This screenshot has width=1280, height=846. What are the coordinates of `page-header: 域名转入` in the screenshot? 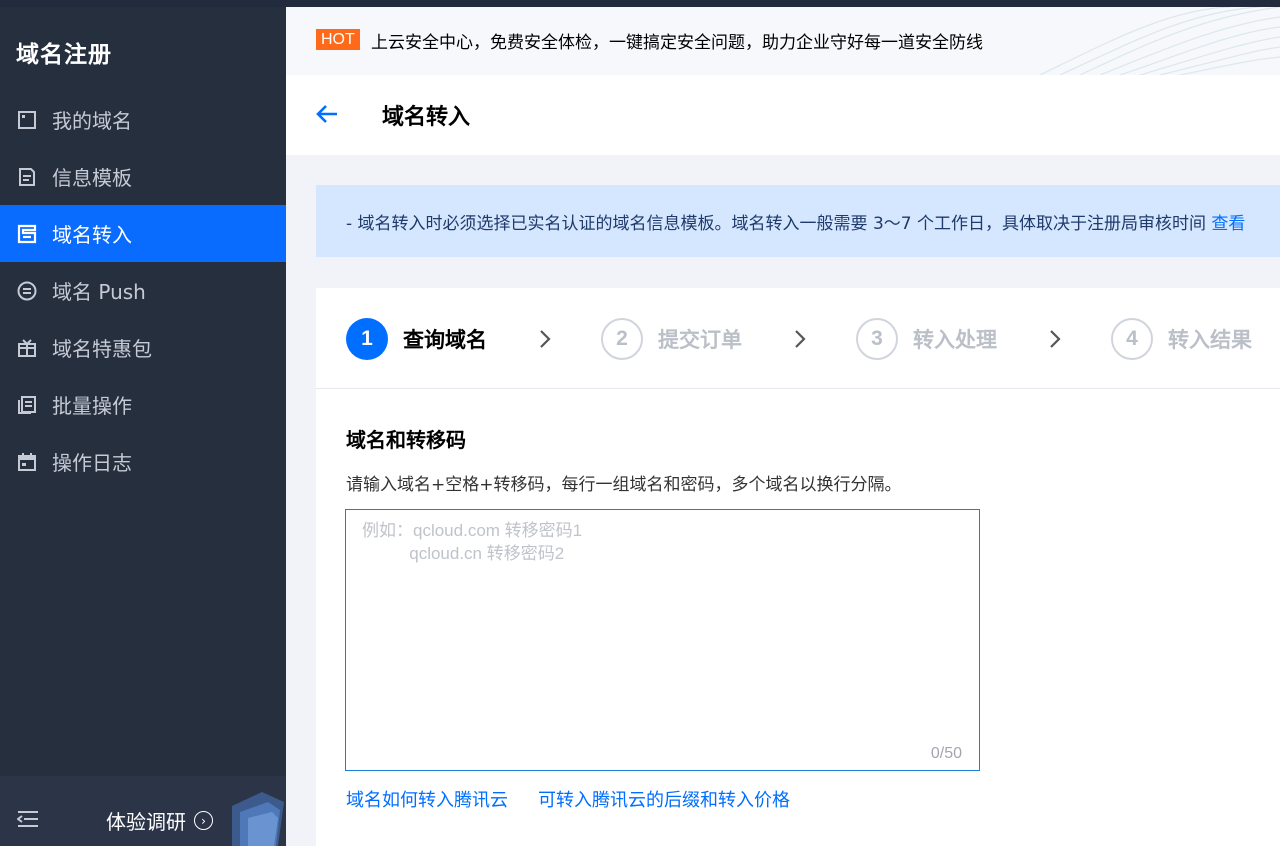 It's located at (783, 115).